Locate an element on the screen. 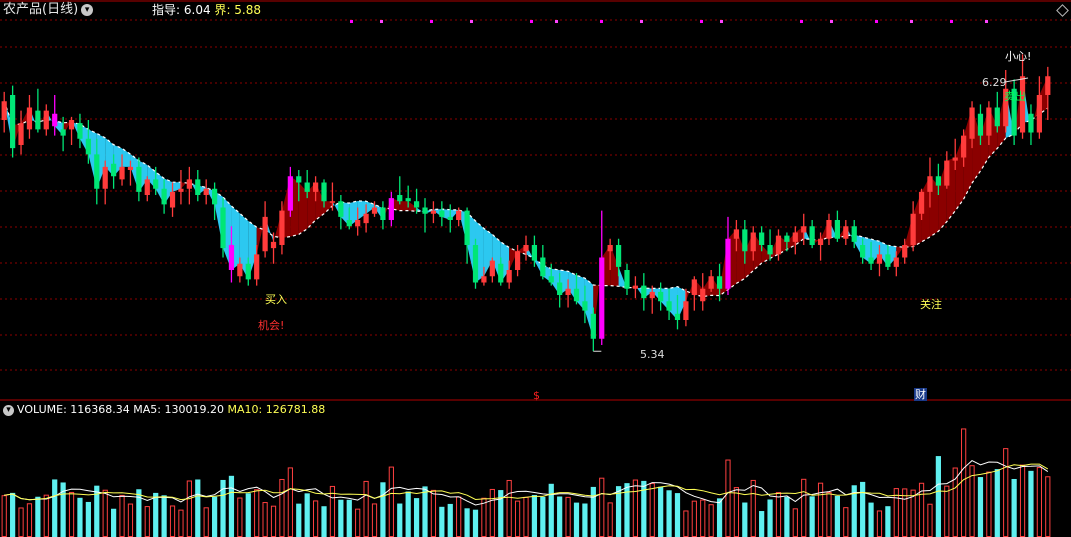 The height and width of the screenshot is (537, 1071). boundary-label: 界 is located at coordinates (220, 10).